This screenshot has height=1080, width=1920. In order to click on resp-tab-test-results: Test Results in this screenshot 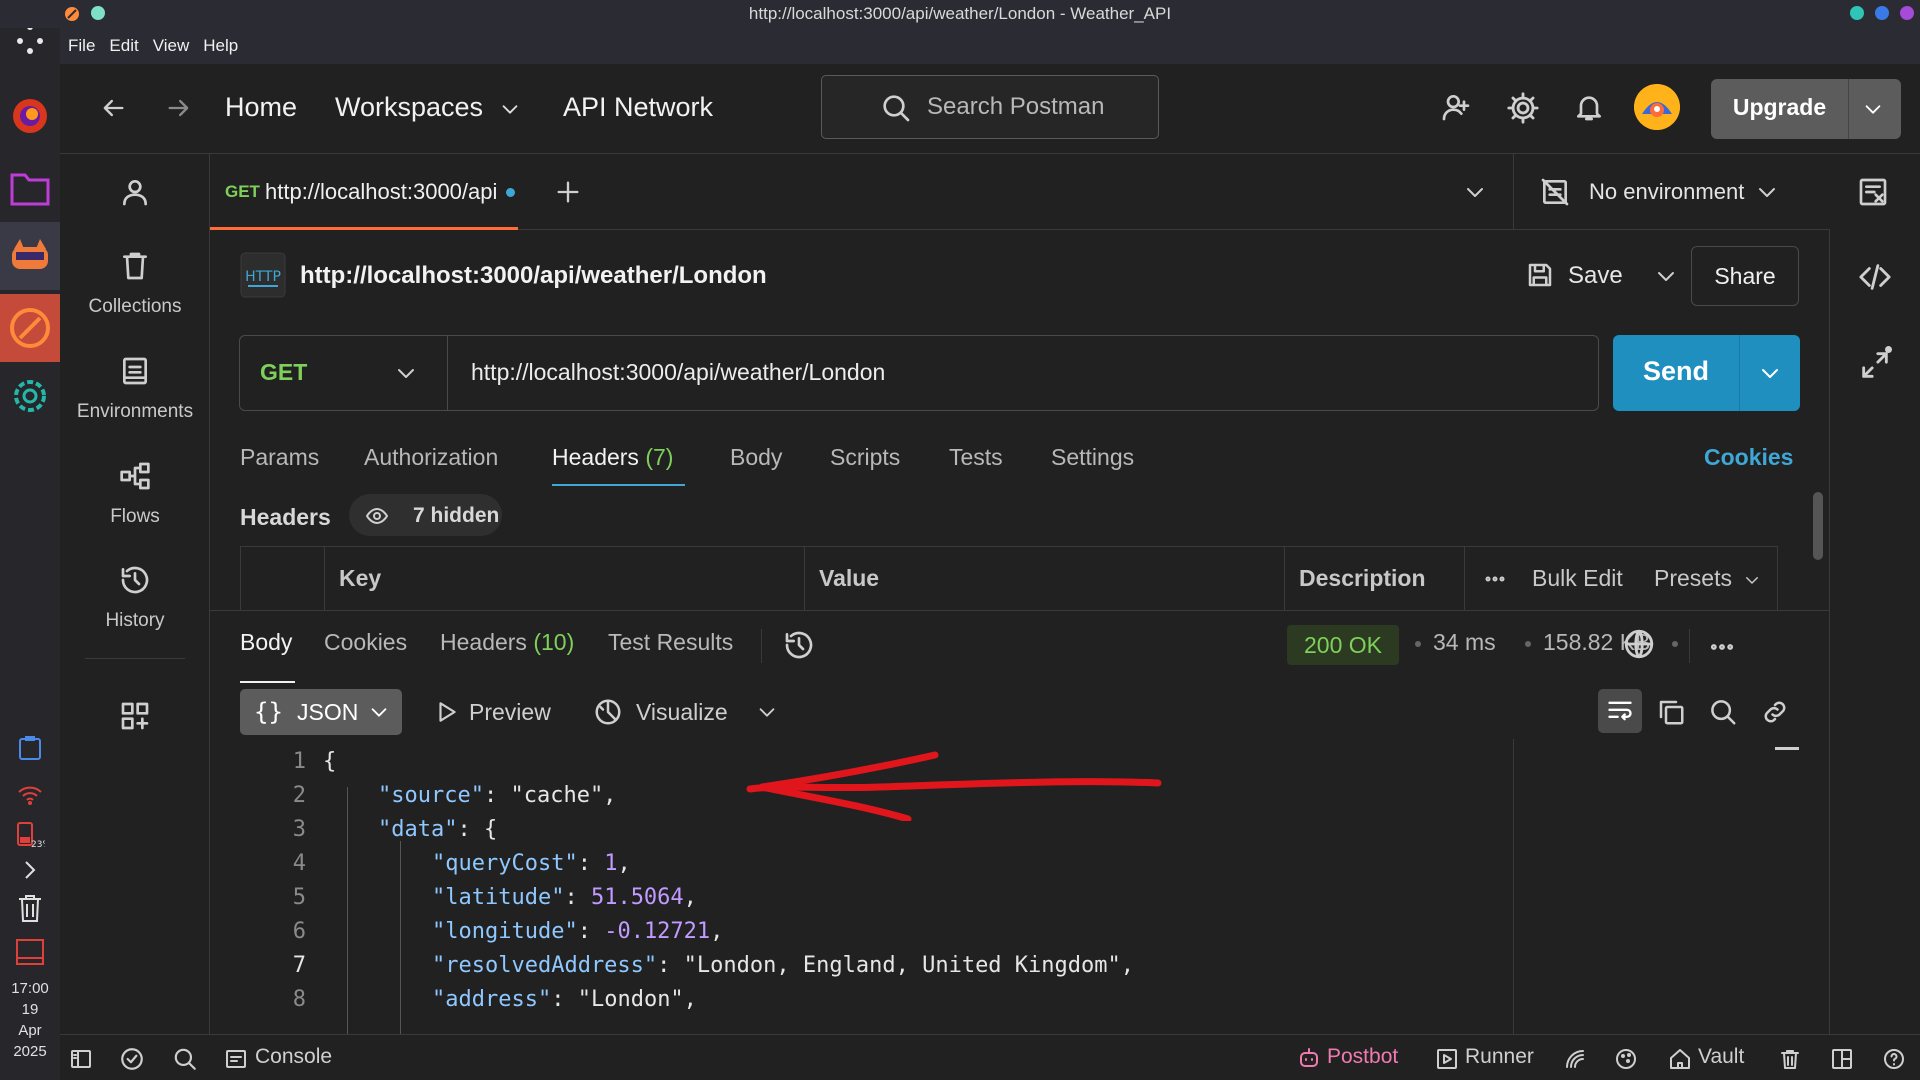, I will do `click(670, 642)`.